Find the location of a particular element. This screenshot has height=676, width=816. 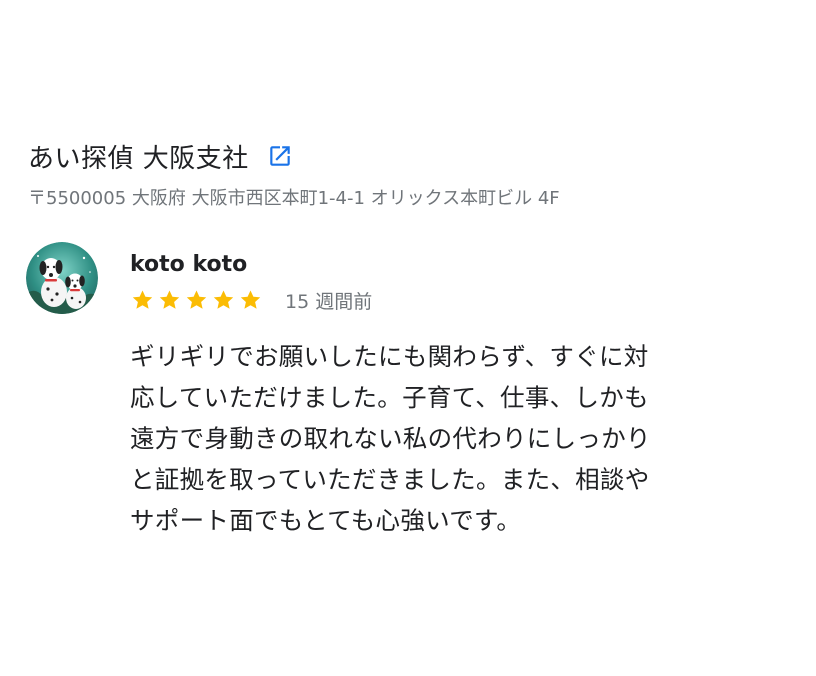

place-title-row: あい探偵 大阪支社 is located at coordinates (408, 156).